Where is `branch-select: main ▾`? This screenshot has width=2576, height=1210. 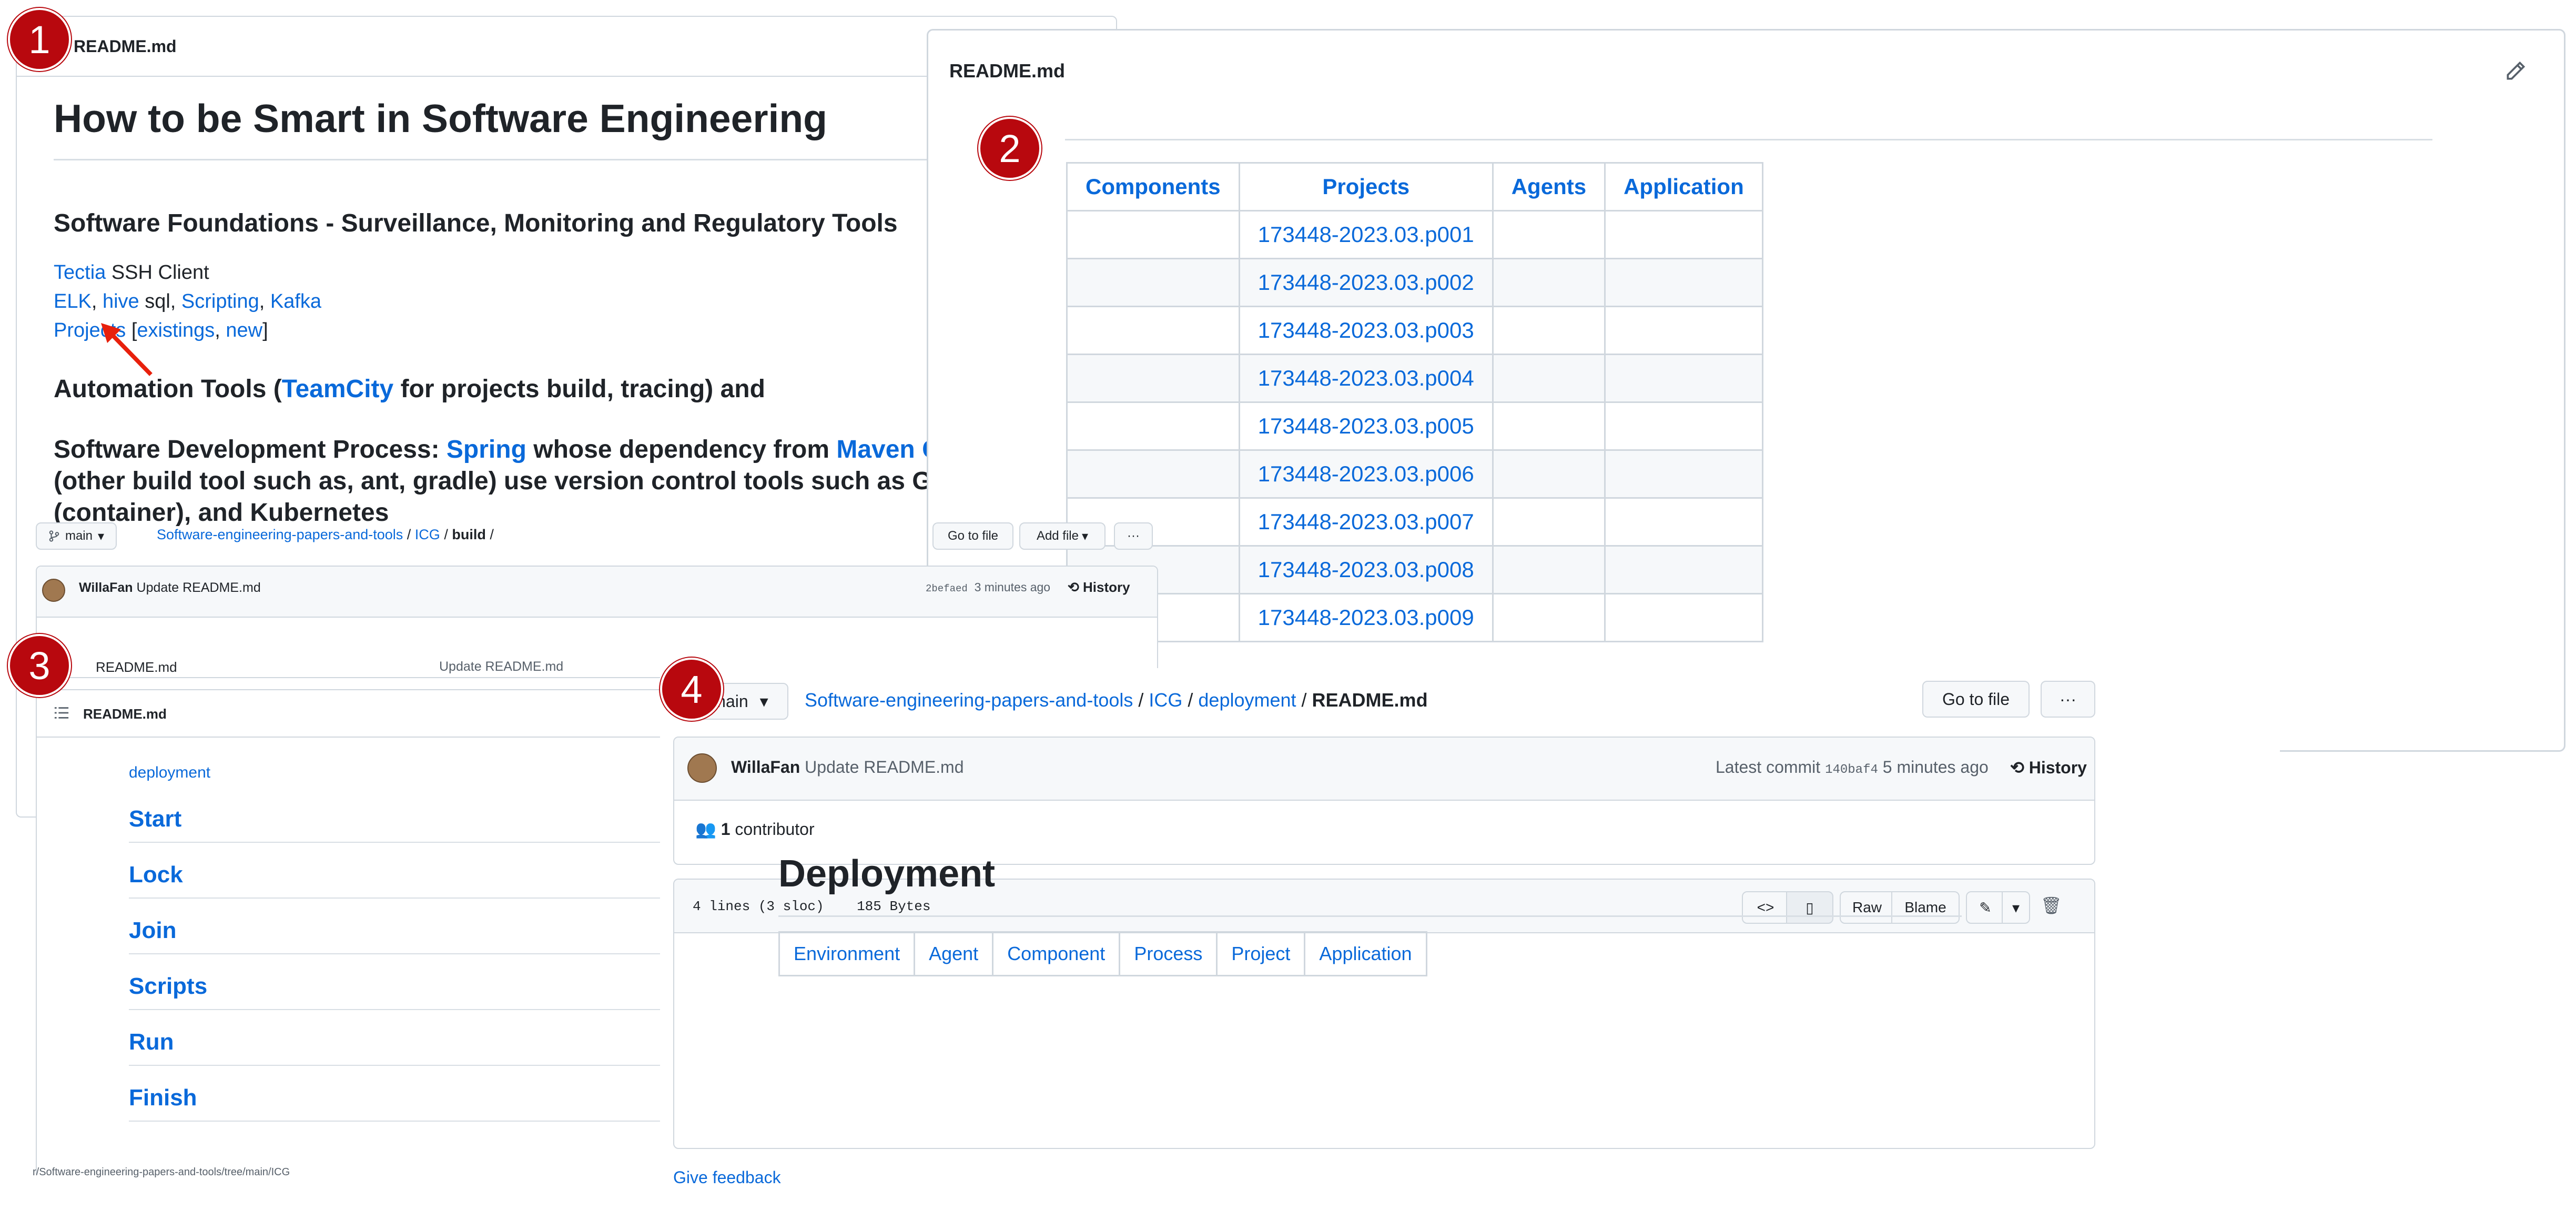
branch-select: main ▾ is located at coordinates (77, 536).